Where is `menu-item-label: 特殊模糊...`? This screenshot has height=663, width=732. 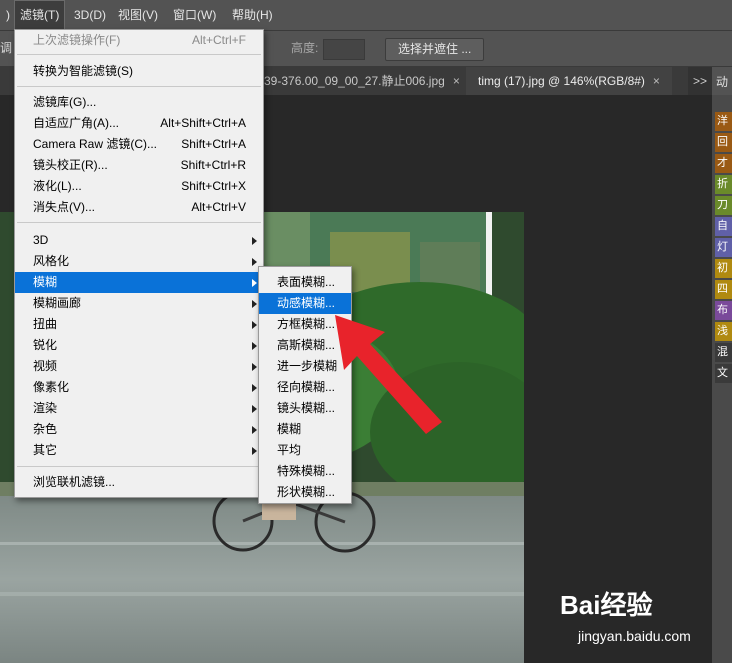 menu-item-label: 特殊模糊... is located at coordinates (306, 471).